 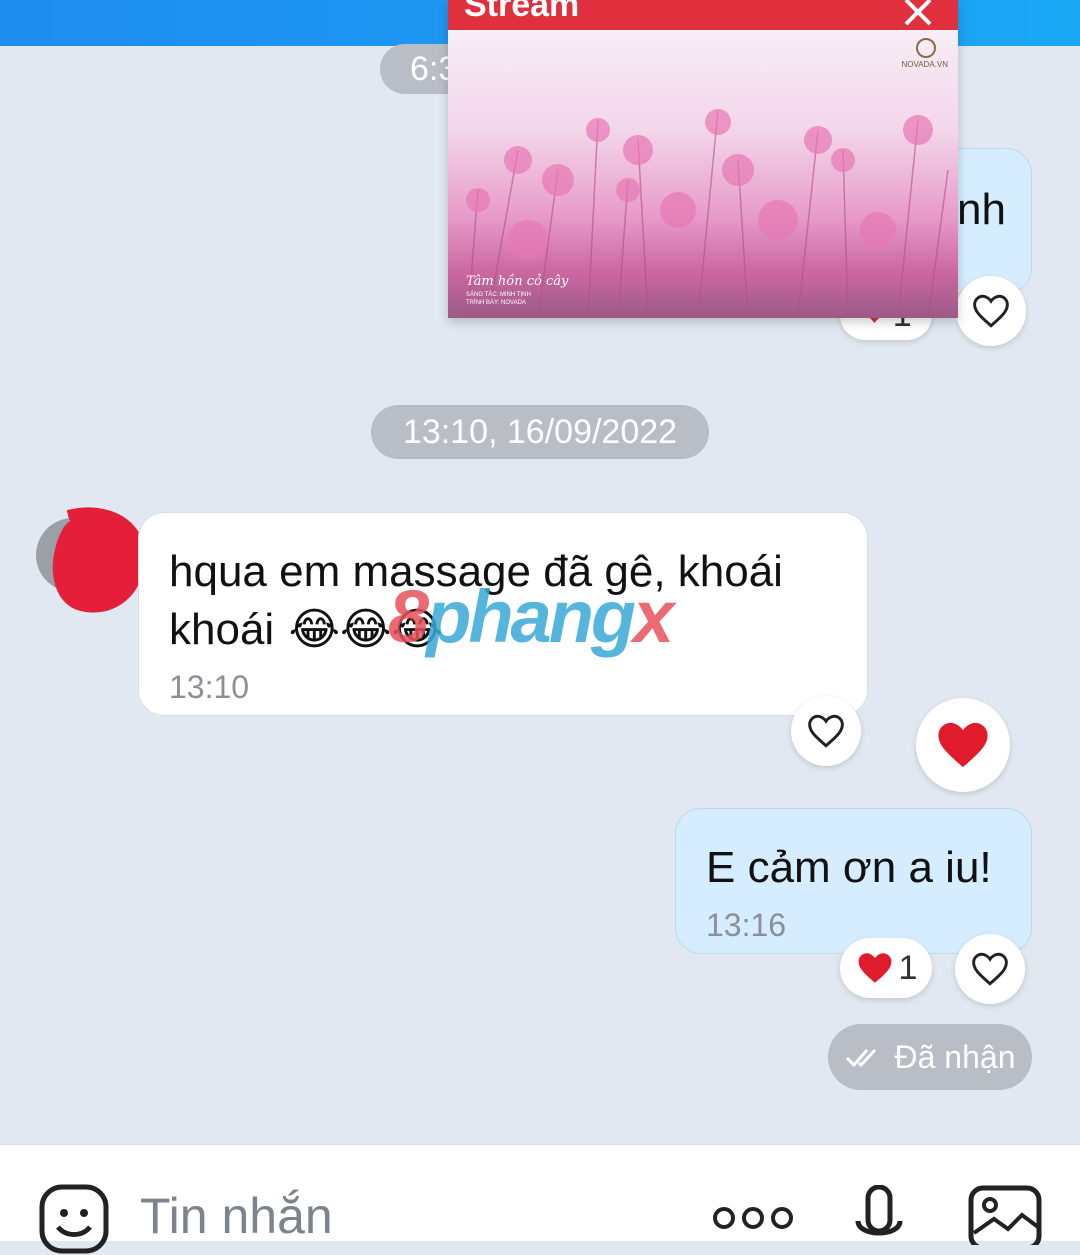 I want to click on stream-brand-watermark: NOVADA.VN, so click(x=924, y=64).